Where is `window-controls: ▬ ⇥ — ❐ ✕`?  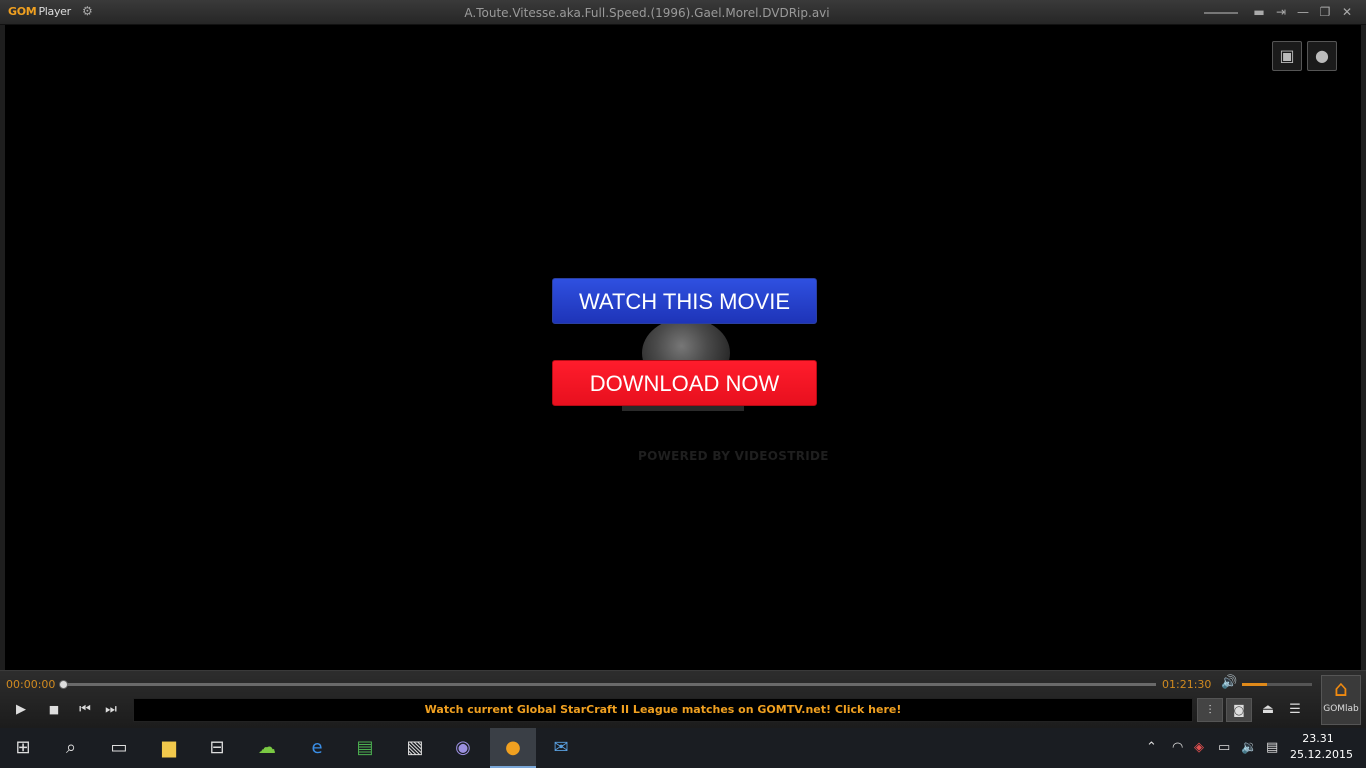 window-controls: ▬ ⇥ — ❐ ✕ is located at coordinates (1303, 12).